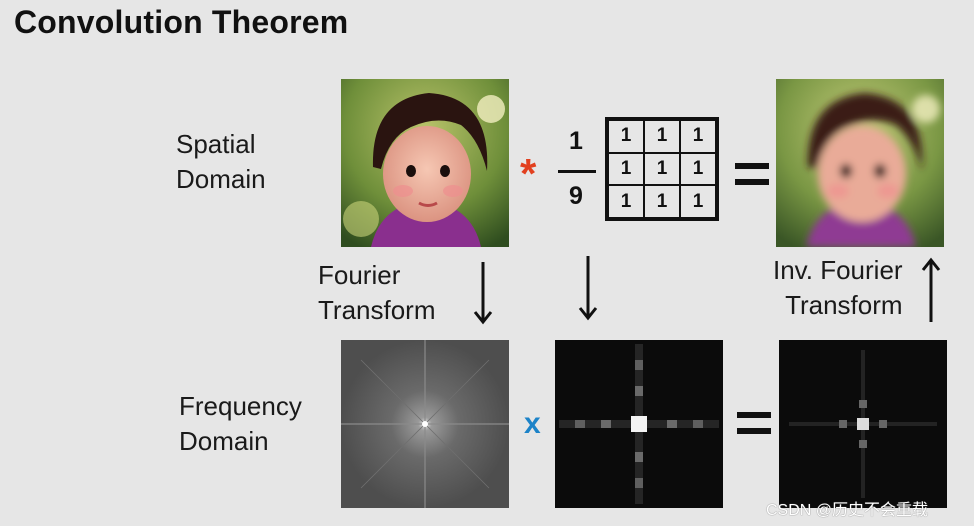 Image resolution: width=974 pixels, height=526 pixels. Describe the element at coordinates (181, 22) in the screenshot. I see `page-title: Convolution Theorem` at that location.